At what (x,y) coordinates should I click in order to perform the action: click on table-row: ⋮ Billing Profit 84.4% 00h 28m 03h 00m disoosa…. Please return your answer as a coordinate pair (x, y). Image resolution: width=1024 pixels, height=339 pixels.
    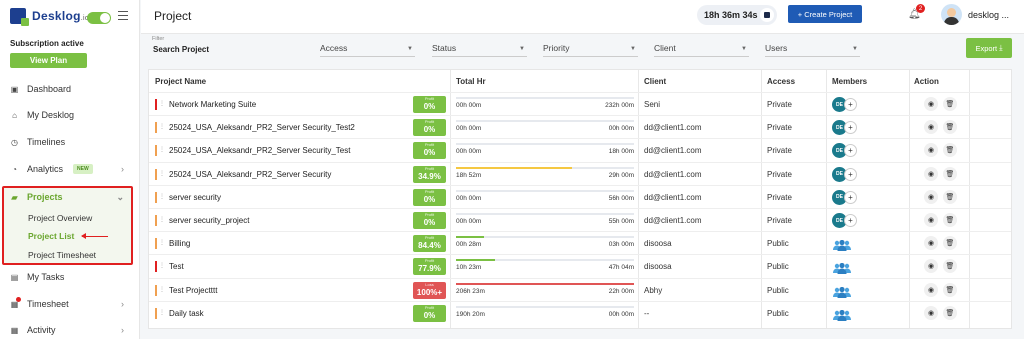
    Looking at the image, I should click on (580, 242).